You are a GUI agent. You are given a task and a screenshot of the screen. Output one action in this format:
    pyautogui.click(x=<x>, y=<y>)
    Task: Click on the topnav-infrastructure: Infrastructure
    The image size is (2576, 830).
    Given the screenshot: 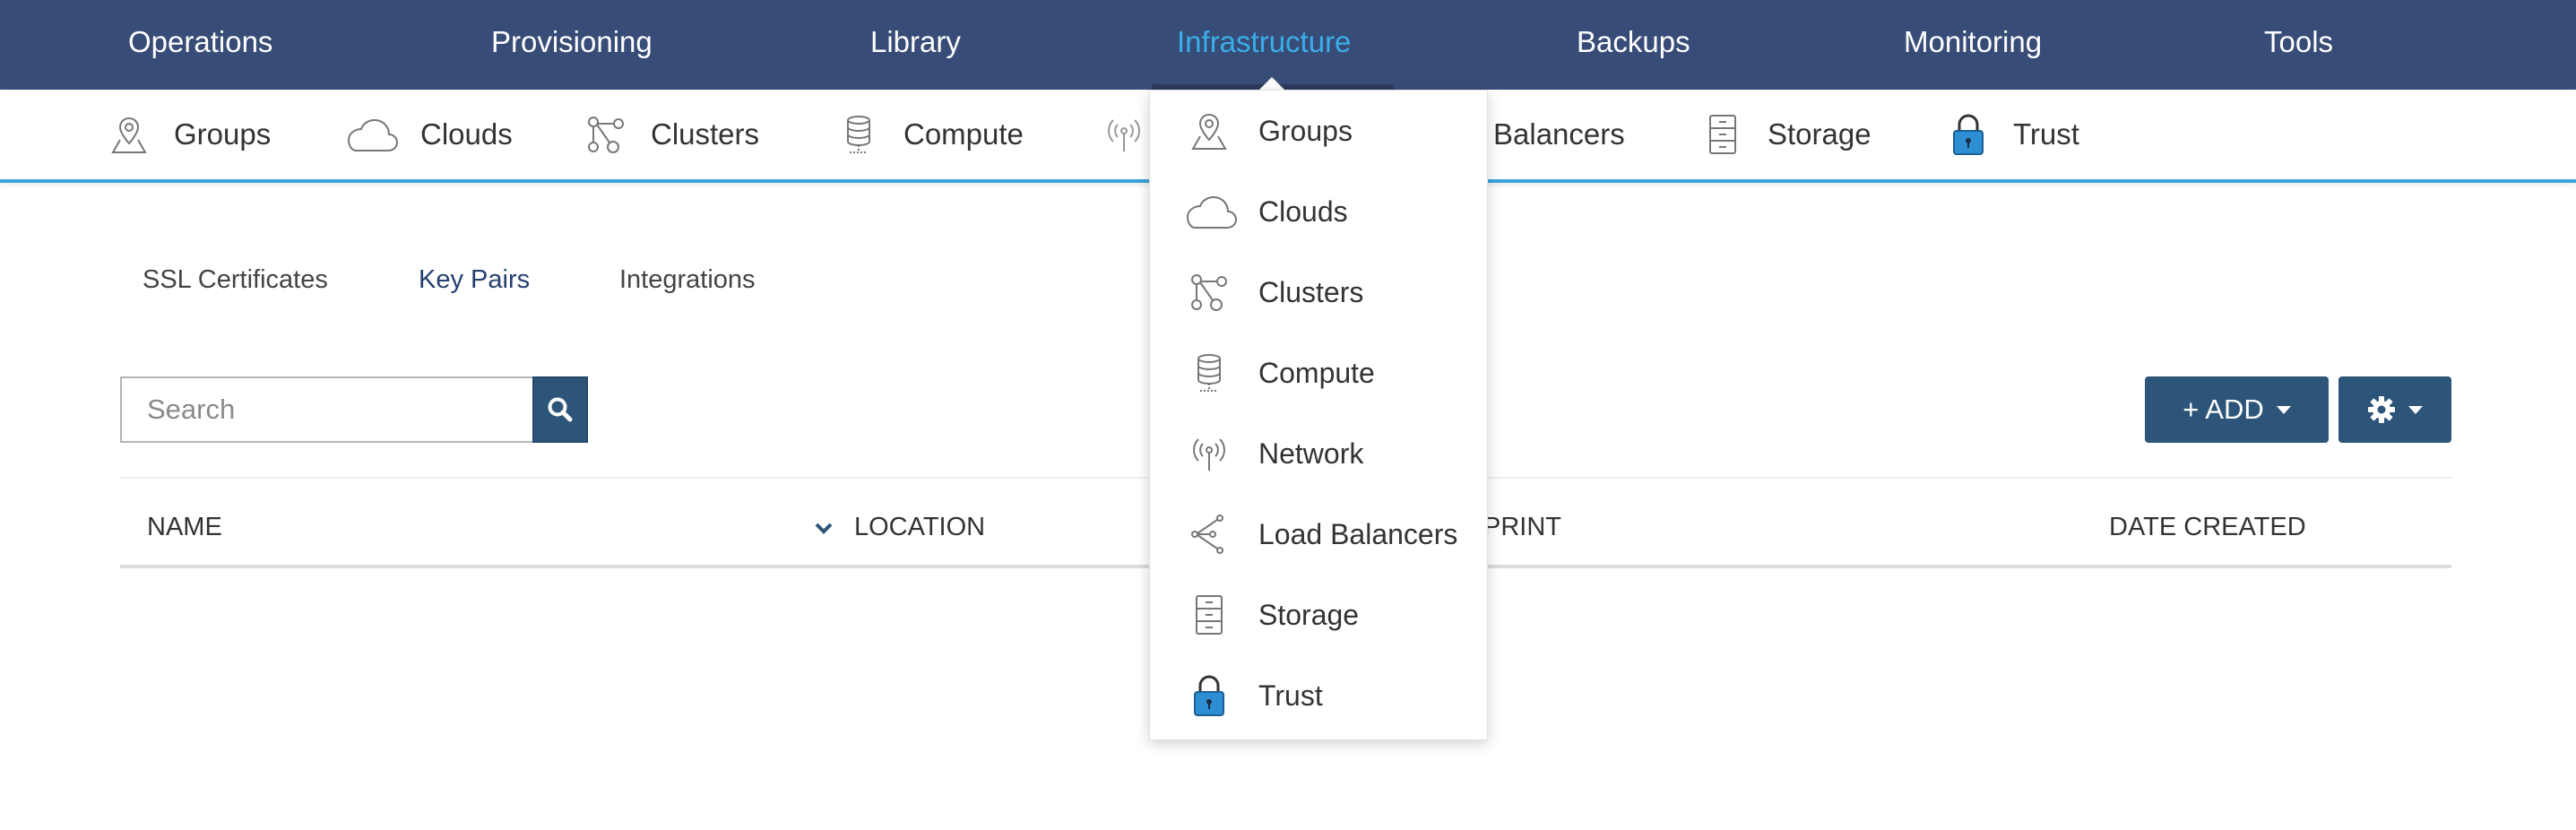 What is the action you would take?
    pyautogui.click(x=1264, y=45)
    